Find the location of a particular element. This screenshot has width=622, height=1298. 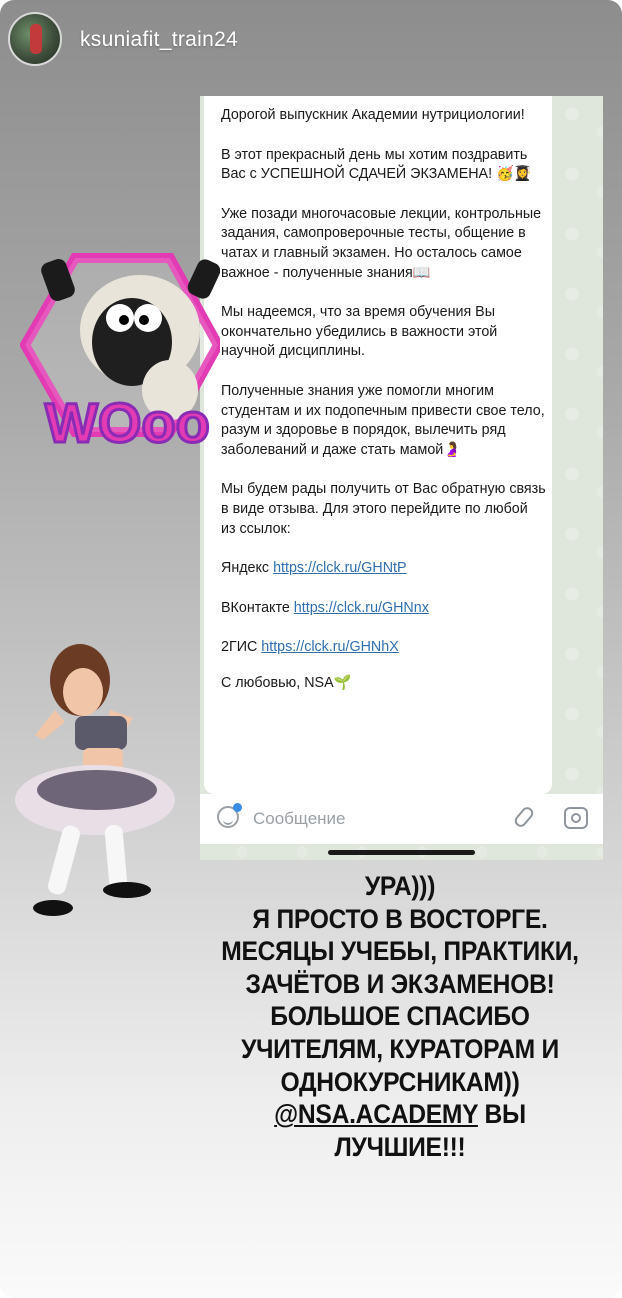

signature: С любовью, NSA is located at coordinates (277, 682).